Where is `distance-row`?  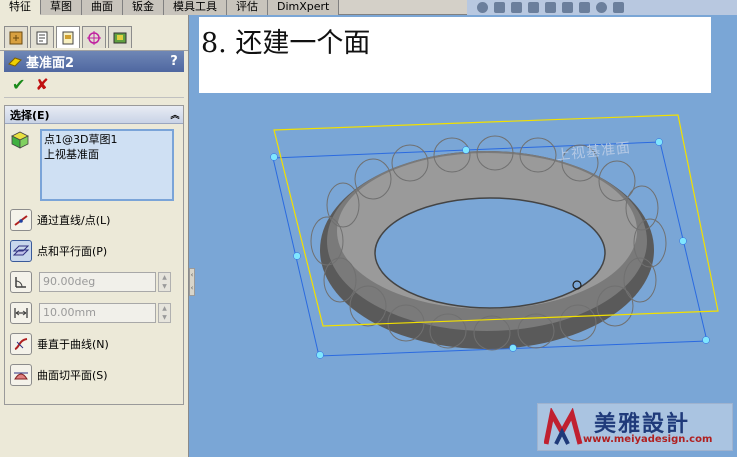 distance-row is located at coordinates (21, 313).